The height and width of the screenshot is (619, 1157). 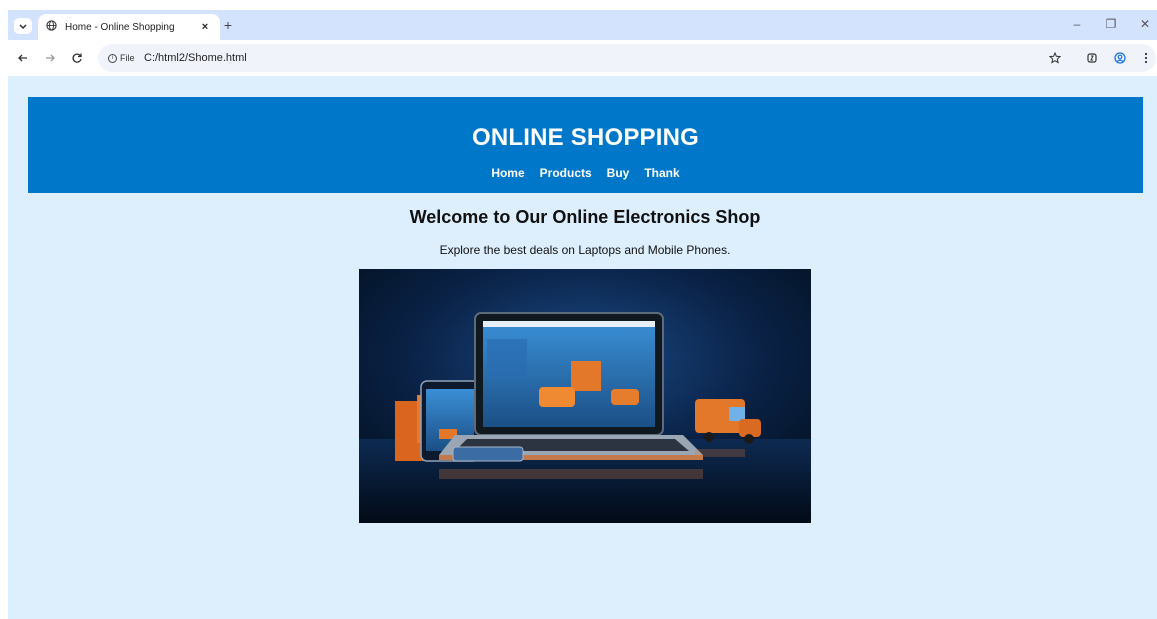 What do you see at coordinates (618, 173) in the screenshot?
I see `nav-link-buy: Buy` at bounding box center [618, 173].